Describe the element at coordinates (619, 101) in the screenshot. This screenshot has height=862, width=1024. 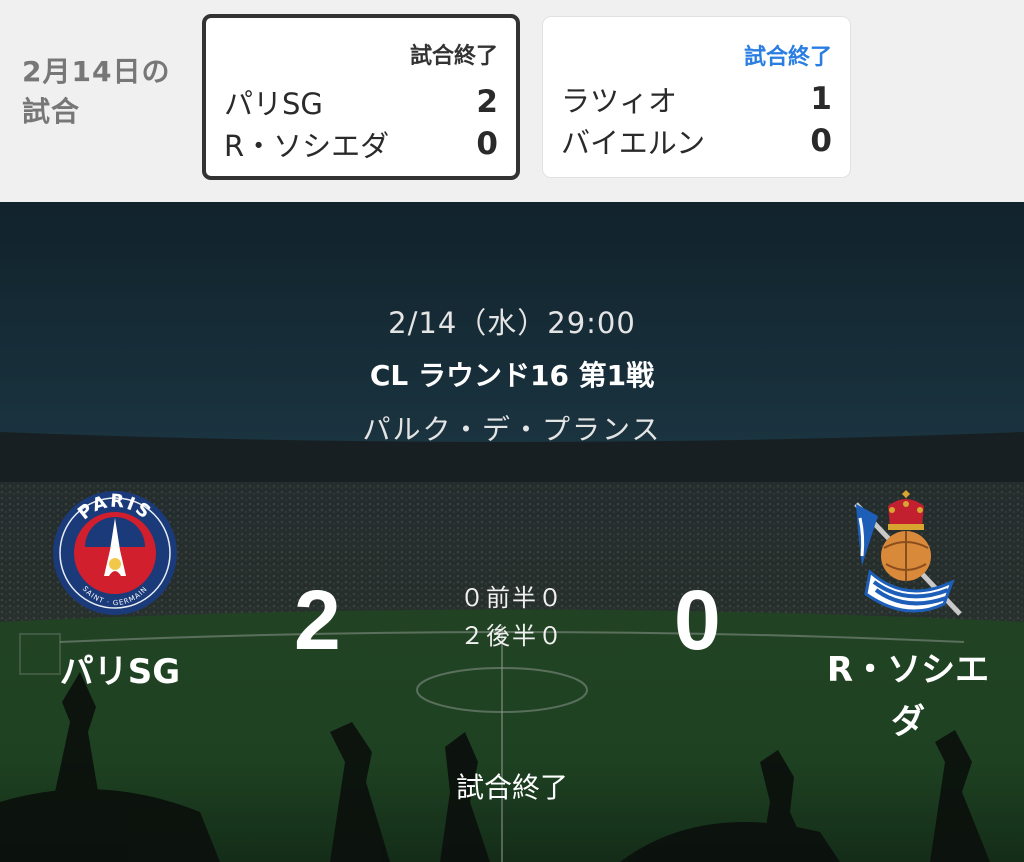
I see `mini-match-home-team: ラツィオ` at that location.